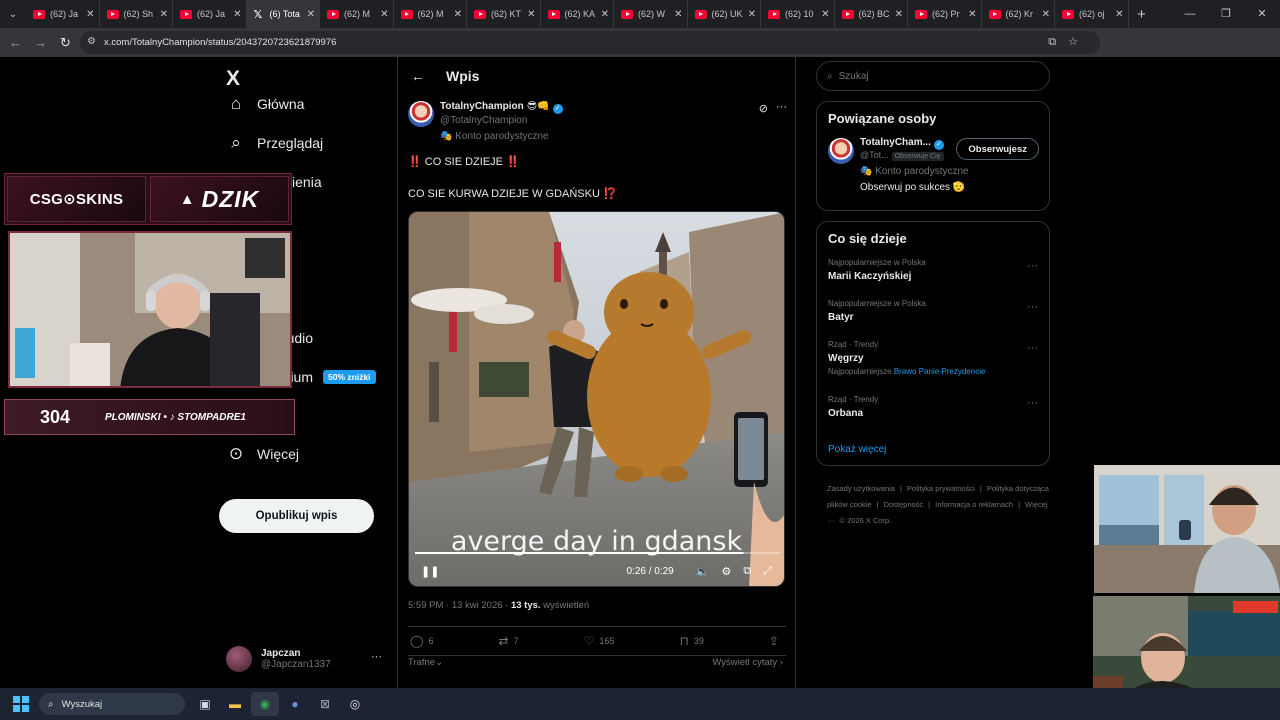 This screenshot has width=1280, height=720. Describe the element at coordinates (726, 571) in the screenshot. I see `settings-icon: ⚙` at that location.